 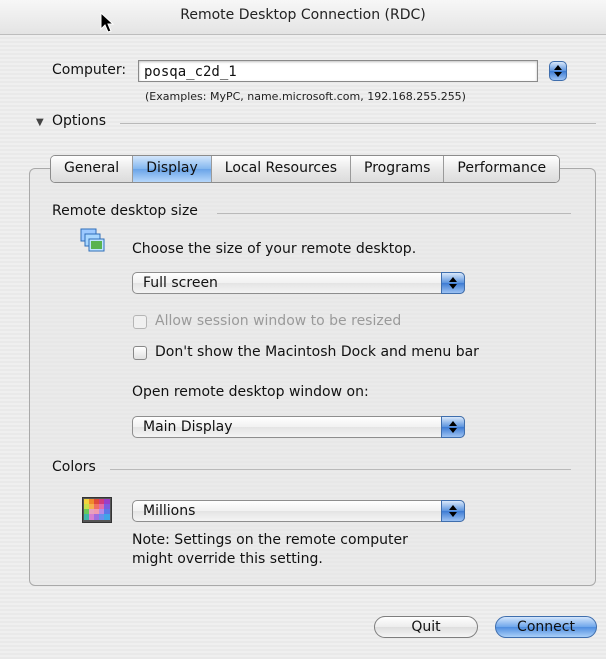 What do you see at coordinates (92, 240) in the screenshot?
I see `screens-icon` at bounding box center [92, 240].